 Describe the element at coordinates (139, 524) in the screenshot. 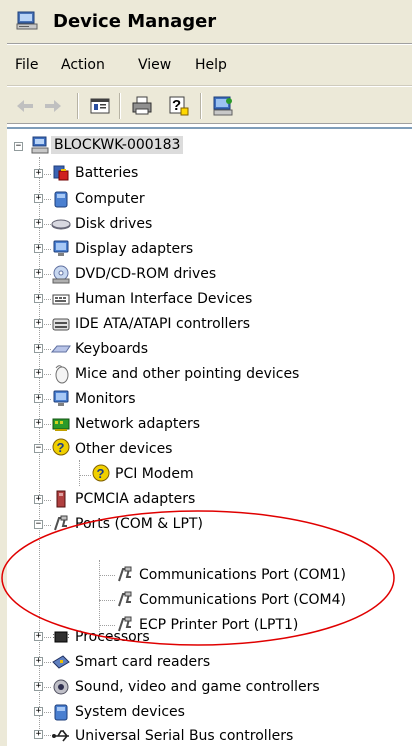

I see `tree-node-label: Ports (COM & LPT)` at that location.